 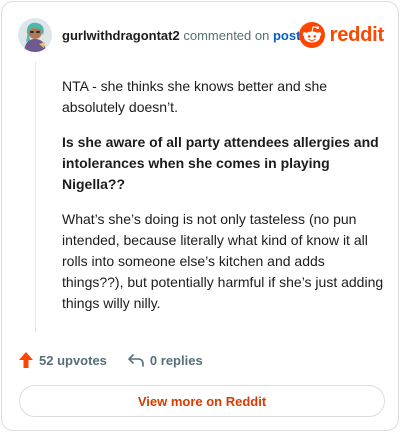 I want to click on upvote-arrow-icon, so click(x=26, y=360).